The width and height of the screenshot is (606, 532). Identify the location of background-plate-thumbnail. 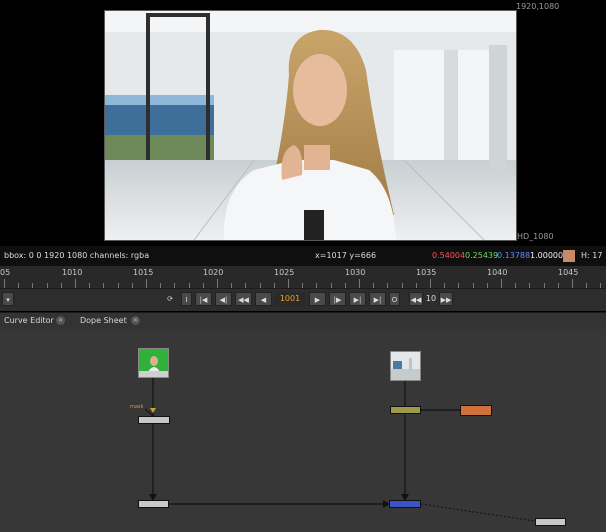
(405, 366).